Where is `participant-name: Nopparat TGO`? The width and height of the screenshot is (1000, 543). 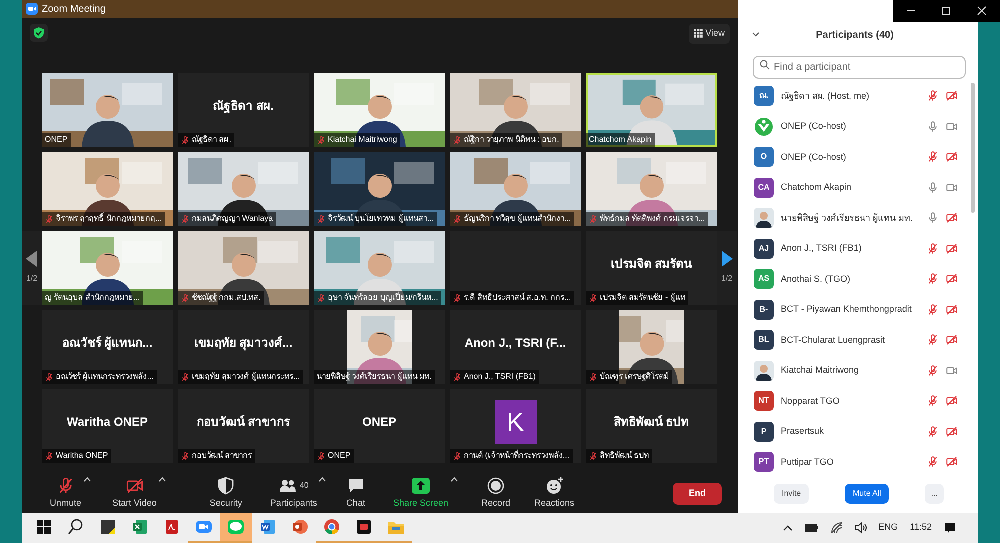 participant-name: Nopparat TGO is located at coordinates (811, 401).